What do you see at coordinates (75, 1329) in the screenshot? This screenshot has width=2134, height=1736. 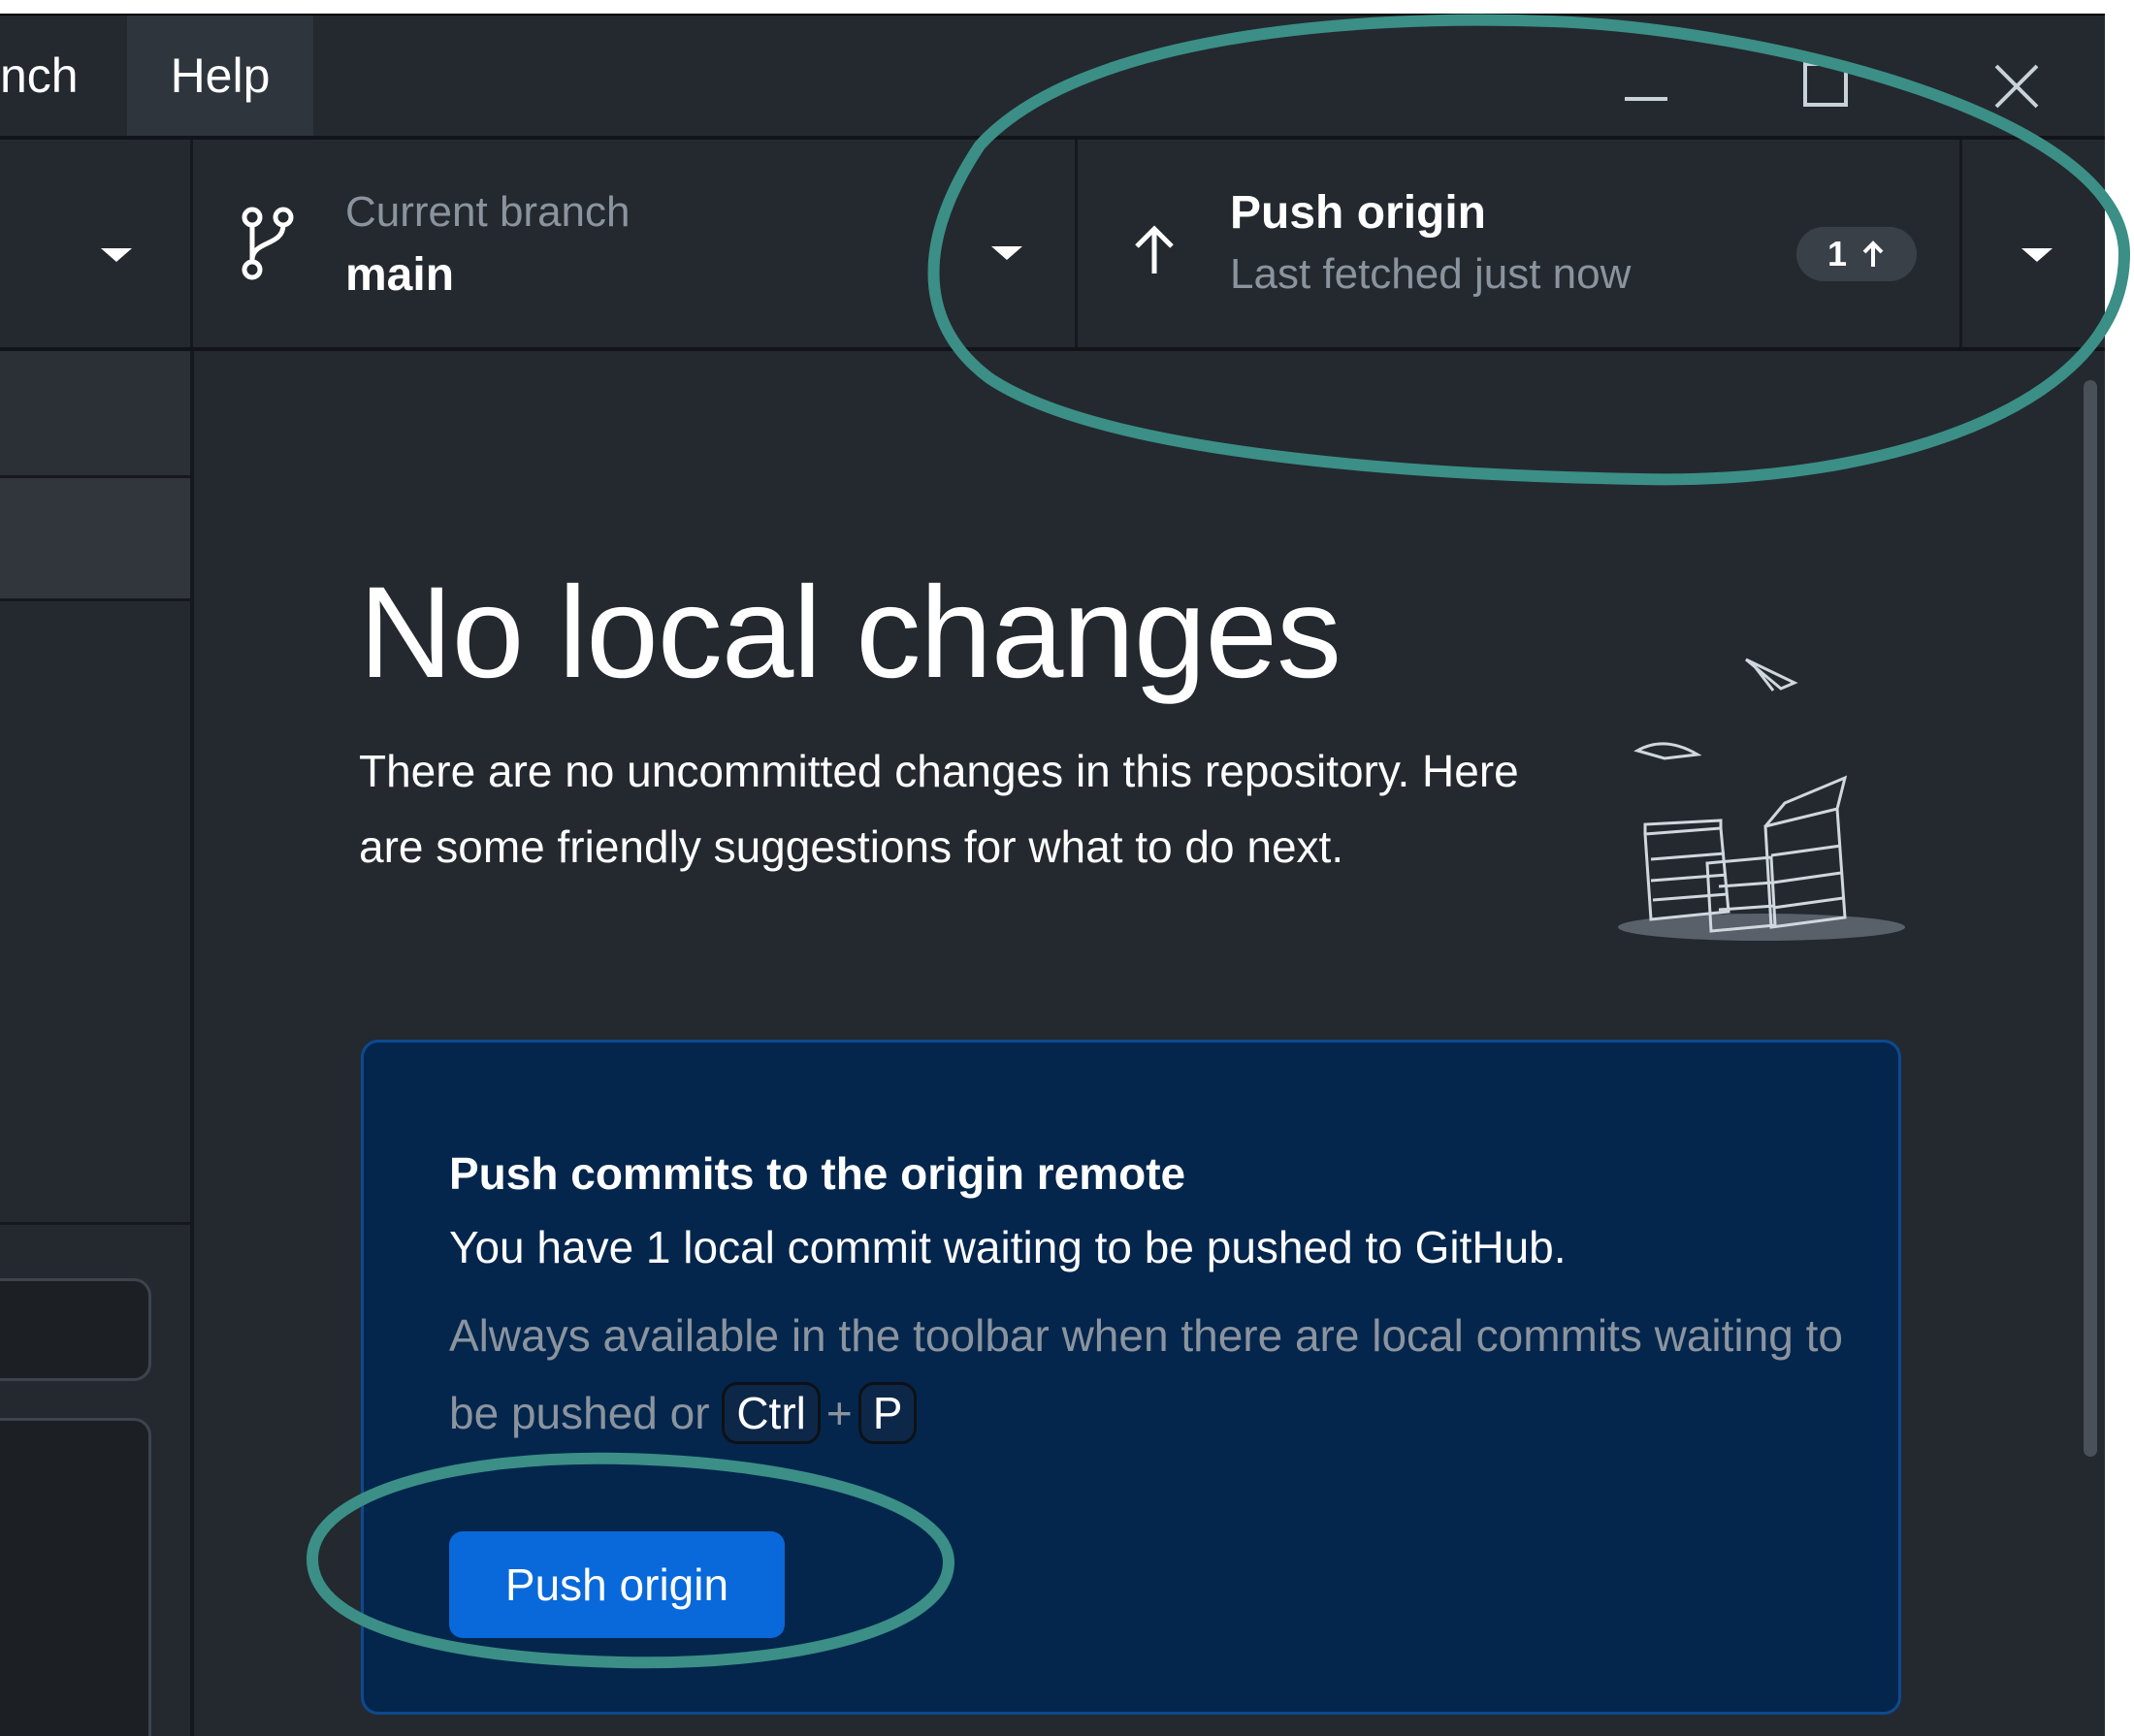 I see `commit-summary-field` at bounding box center [75, 1329].